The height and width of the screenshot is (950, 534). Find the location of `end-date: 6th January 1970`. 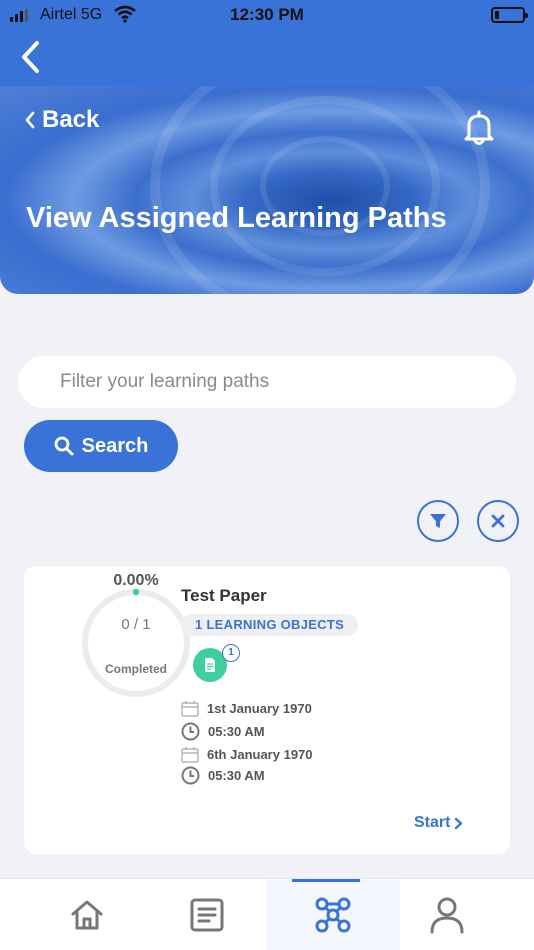

end-date: 6th January 1970 is located at coordinates (260, 754).